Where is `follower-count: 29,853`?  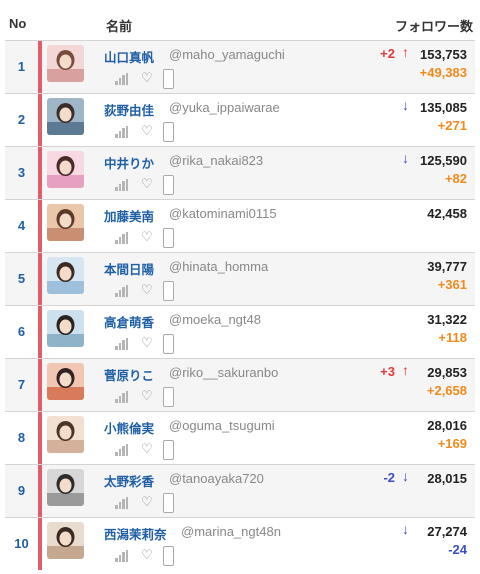
follower-count: 29,853 is located at coordinates (447, 372).